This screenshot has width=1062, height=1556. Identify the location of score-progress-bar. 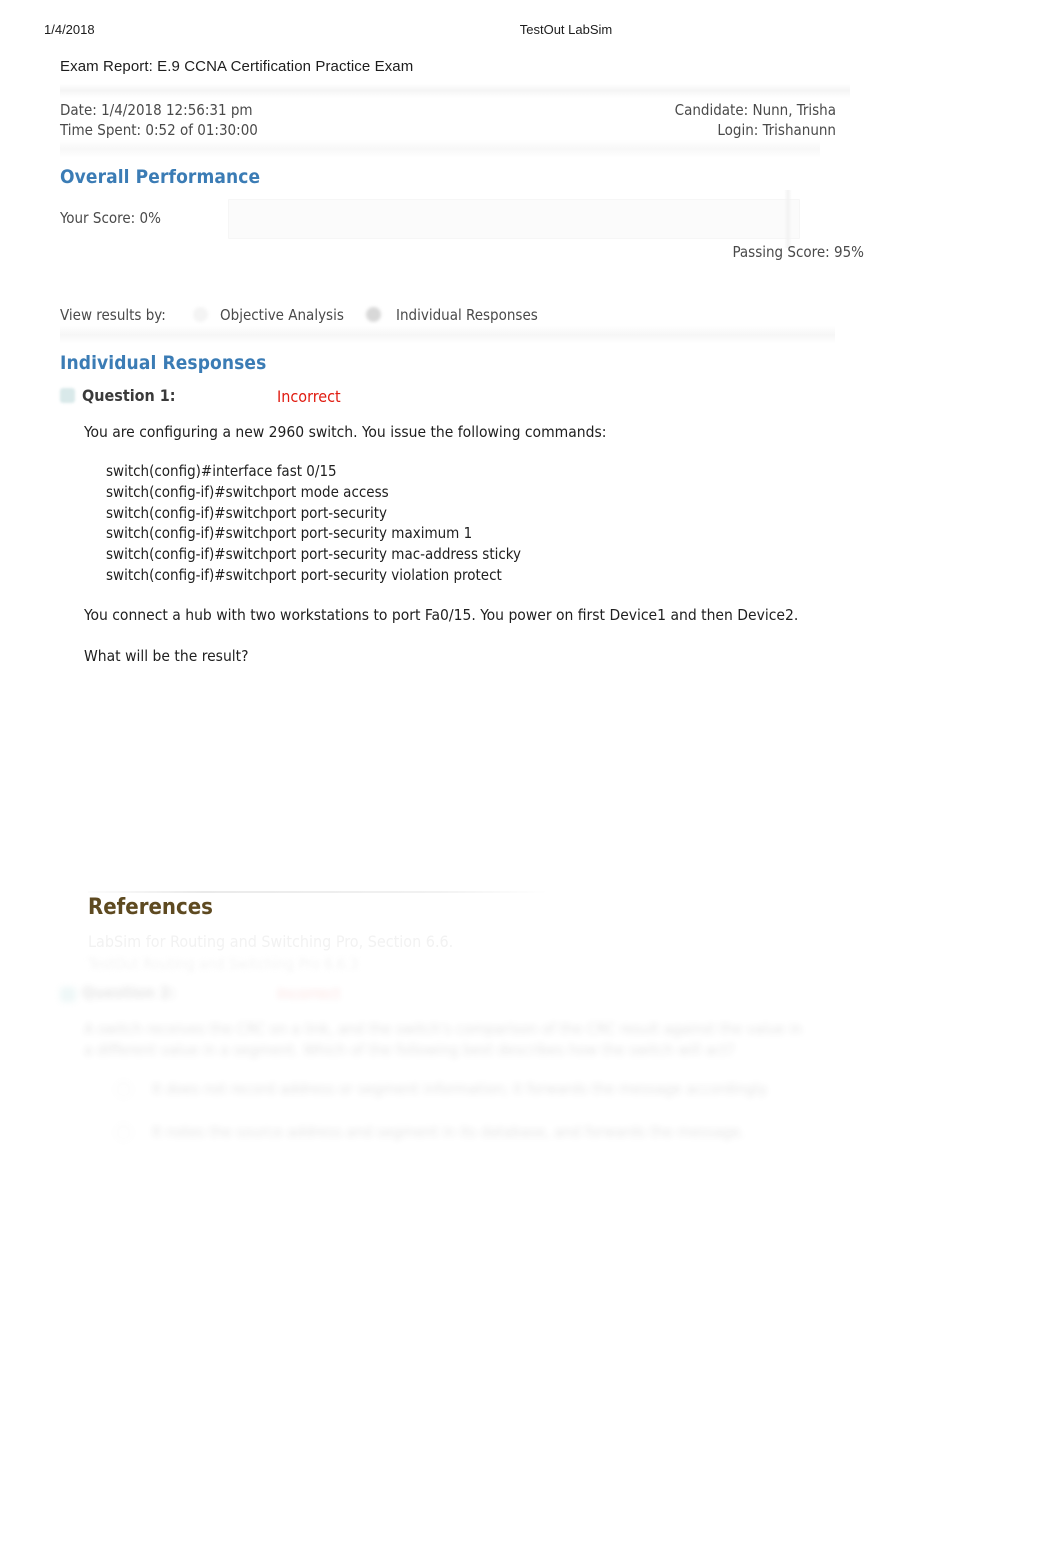
(514, 219).